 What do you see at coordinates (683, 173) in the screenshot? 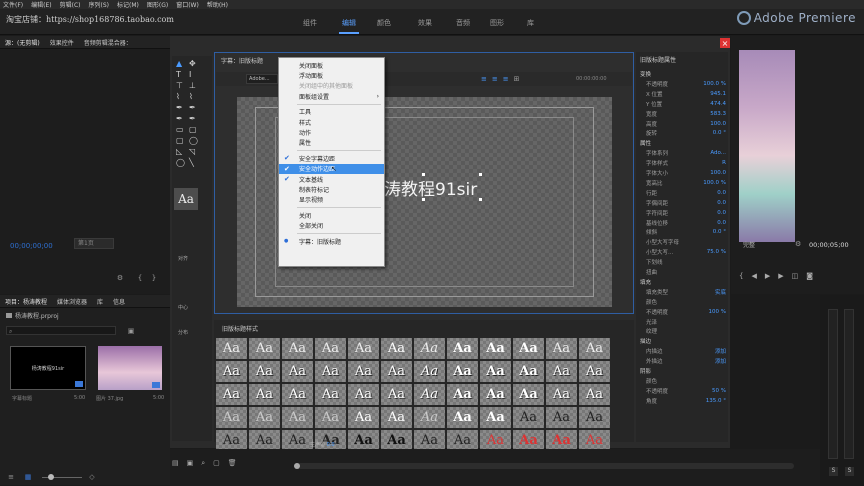
I see `property-row: 字体大小 100.0` at bounding box center [683, 173].